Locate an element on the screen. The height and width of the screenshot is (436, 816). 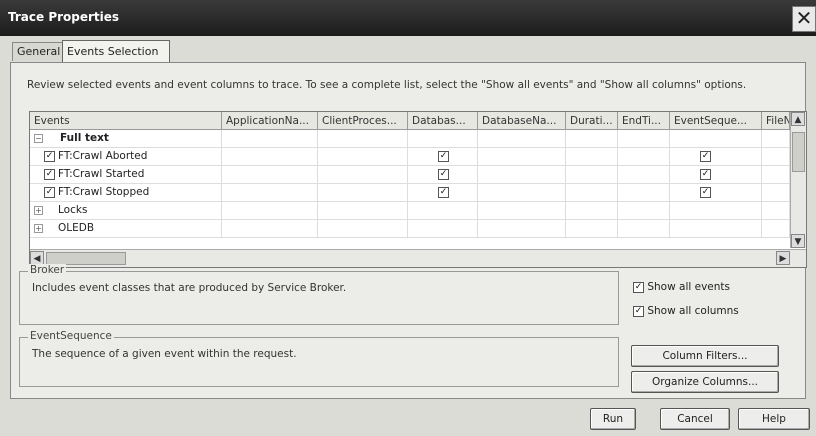
event-row: + Locks is located at coordinates (410, 211).